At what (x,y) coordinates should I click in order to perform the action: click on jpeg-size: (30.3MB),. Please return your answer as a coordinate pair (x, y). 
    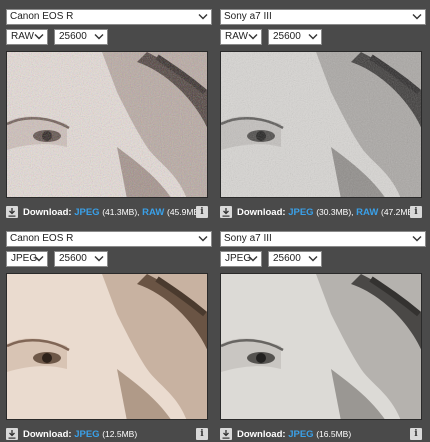
    Looking at the image, I should click on (335, 211).